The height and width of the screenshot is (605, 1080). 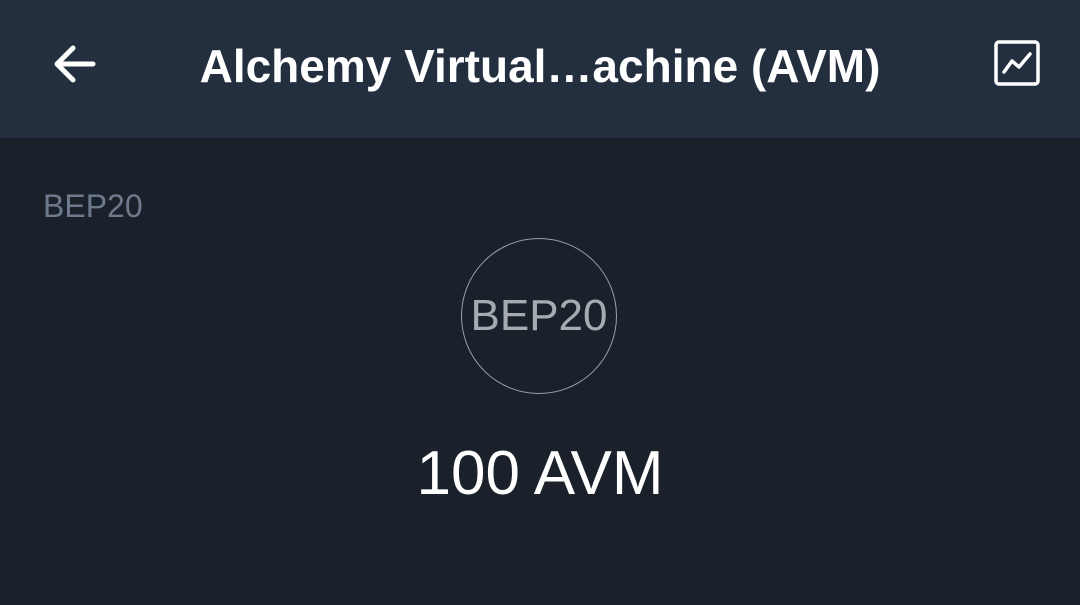 I want to click on page-title: Alchemy Virtual…achine (AVM), so click(x=540, y=66).